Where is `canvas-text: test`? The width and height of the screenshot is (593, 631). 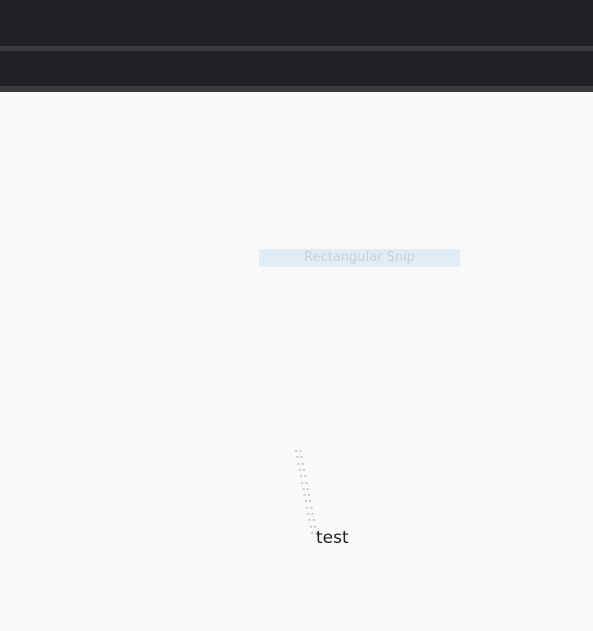 canvas-text: test is located at coordinates (332, 538).